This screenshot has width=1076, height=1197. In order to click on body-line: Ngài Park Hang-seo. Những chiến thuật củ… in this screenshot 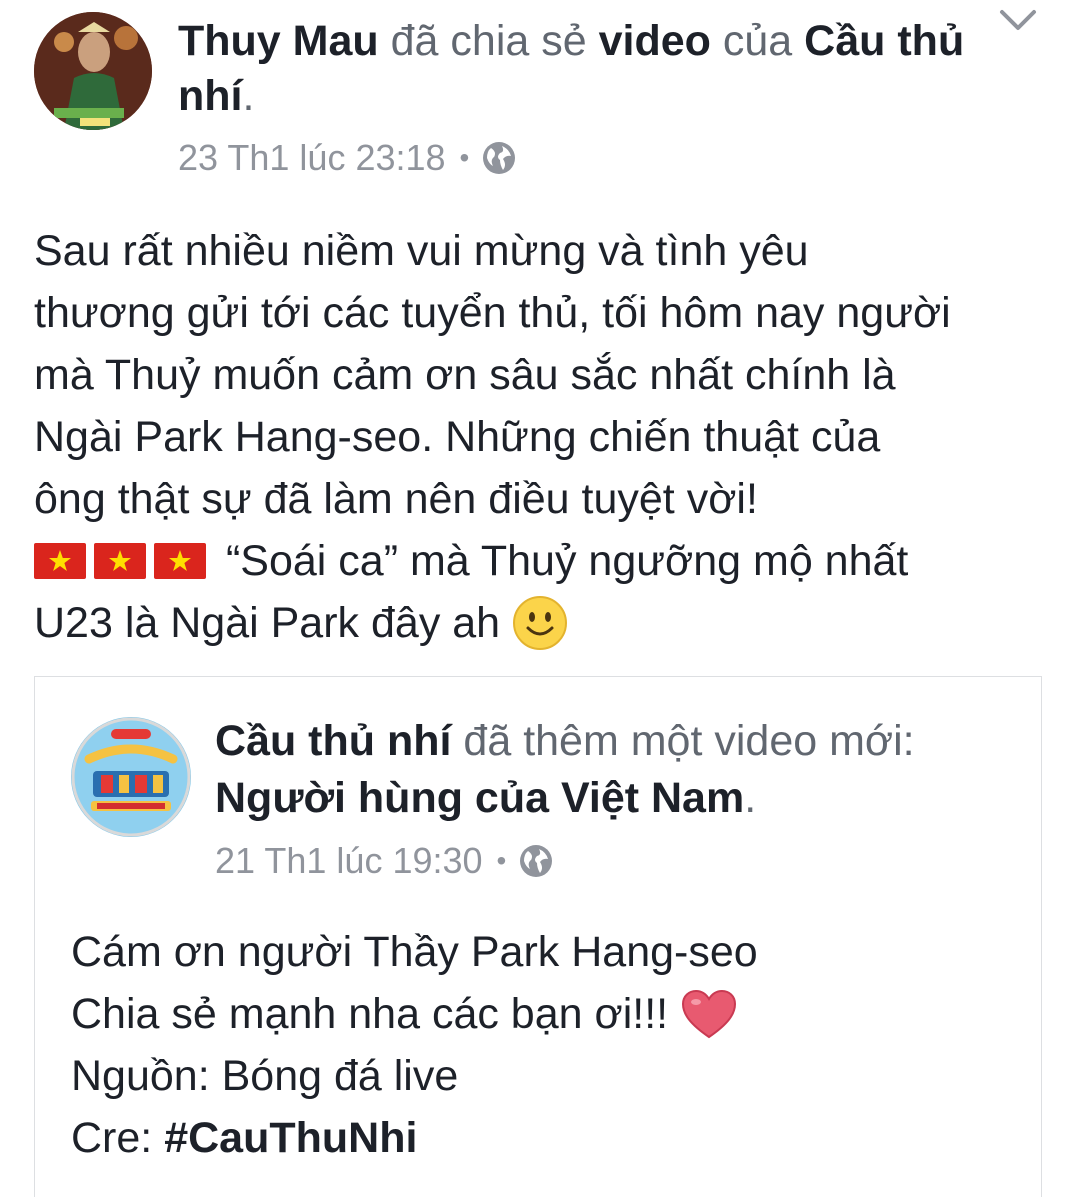, I will do `click(457, 437)`.